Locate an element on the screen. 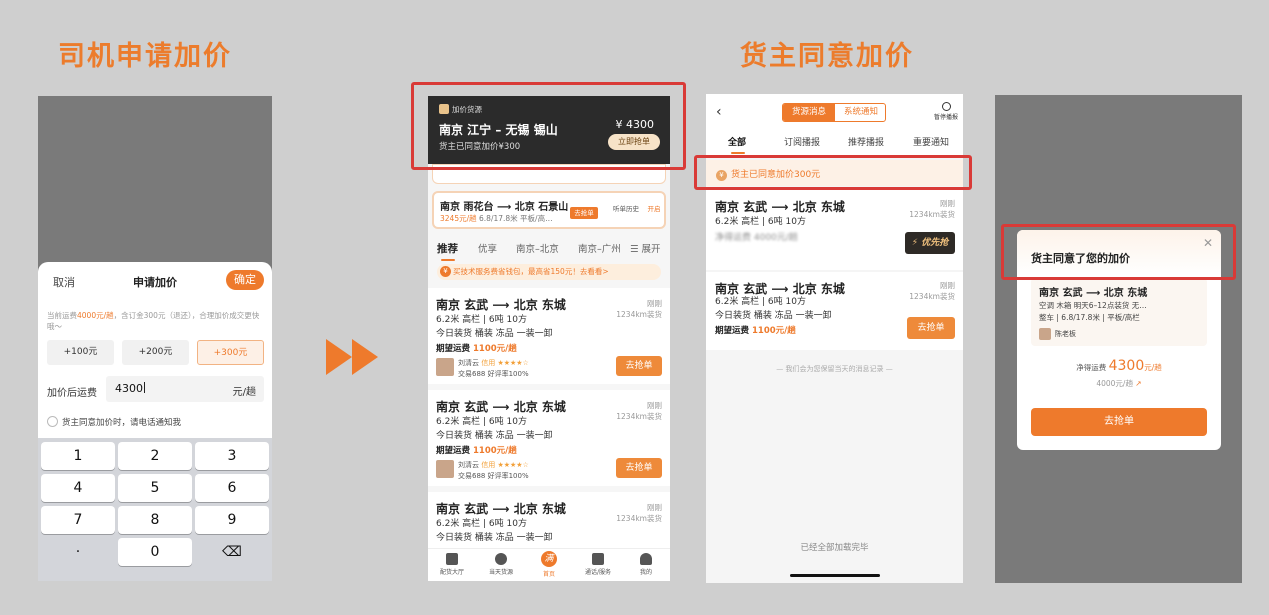 The width and height of the screenshot is (1269, 615). load-complete-text: 已经全部加载完毕 is located at coordinates (834, 548).